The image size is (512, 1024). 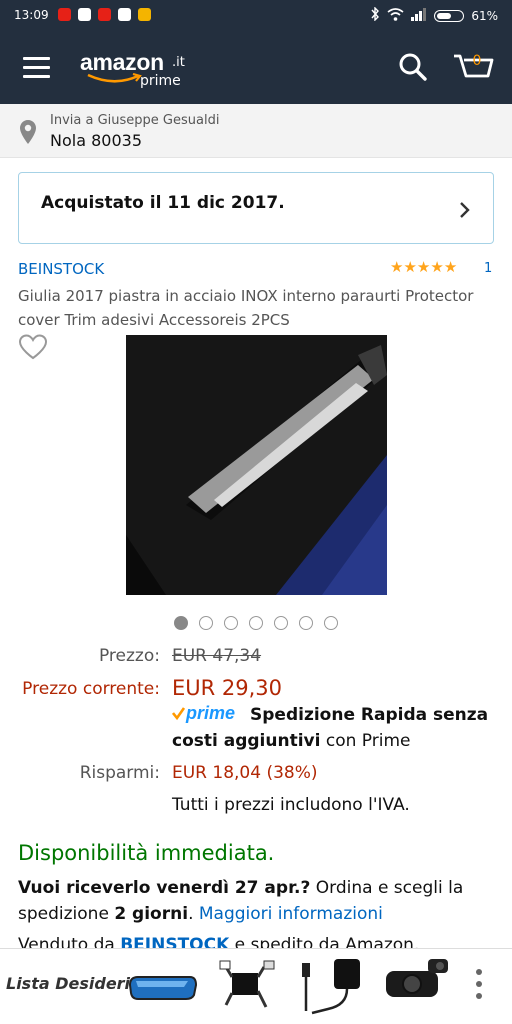 I want to click on image-pager, so click(x=256, y=623).